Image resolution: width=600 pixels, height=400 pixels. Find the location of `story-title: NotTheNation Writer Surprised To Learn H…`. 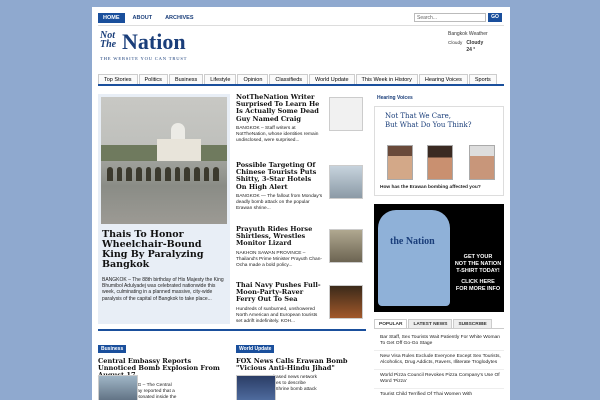

story-title: NotTheNation Writer Surprised To Learn H… is located at coordinates (280, 108).